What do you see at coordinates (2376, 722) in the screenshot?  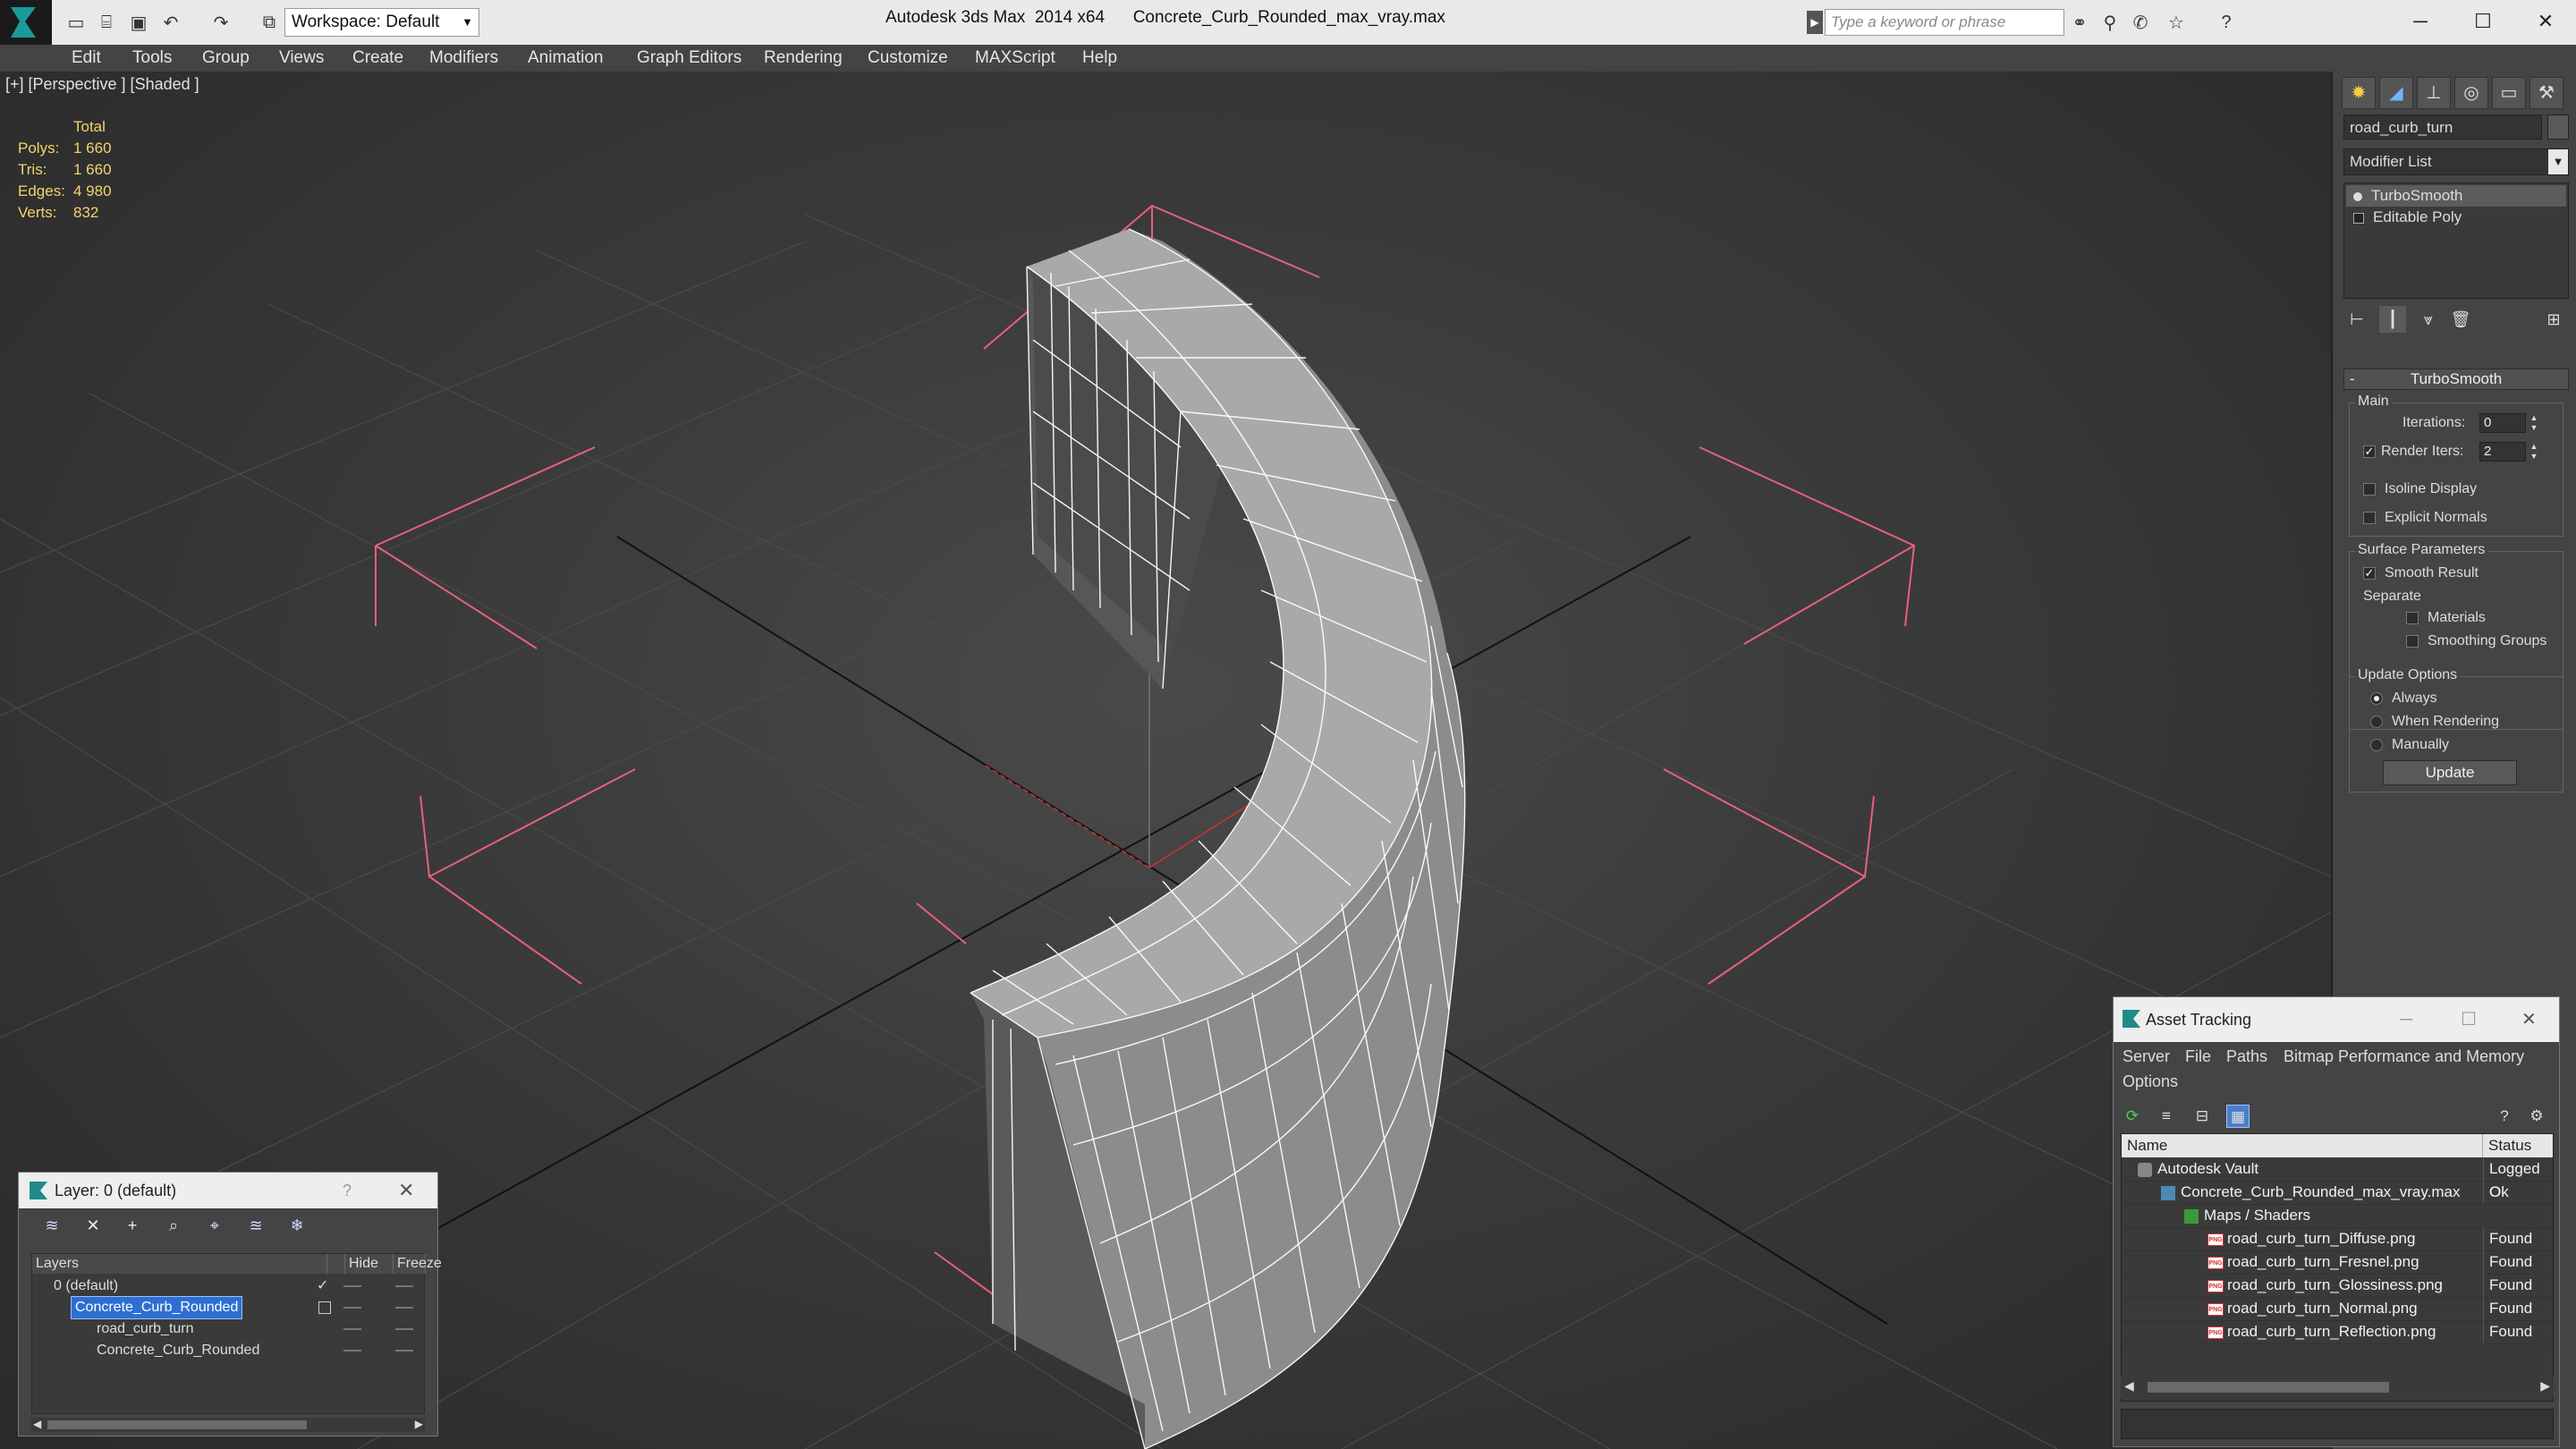 I see `when-rendering-radio` at bounding box center [2376, 722].